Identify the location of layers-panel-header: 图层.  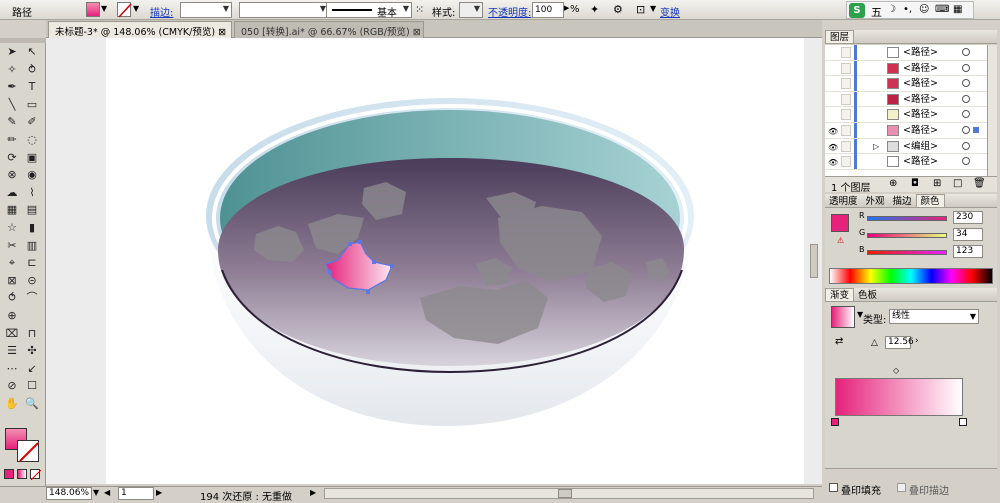
(911, 37).